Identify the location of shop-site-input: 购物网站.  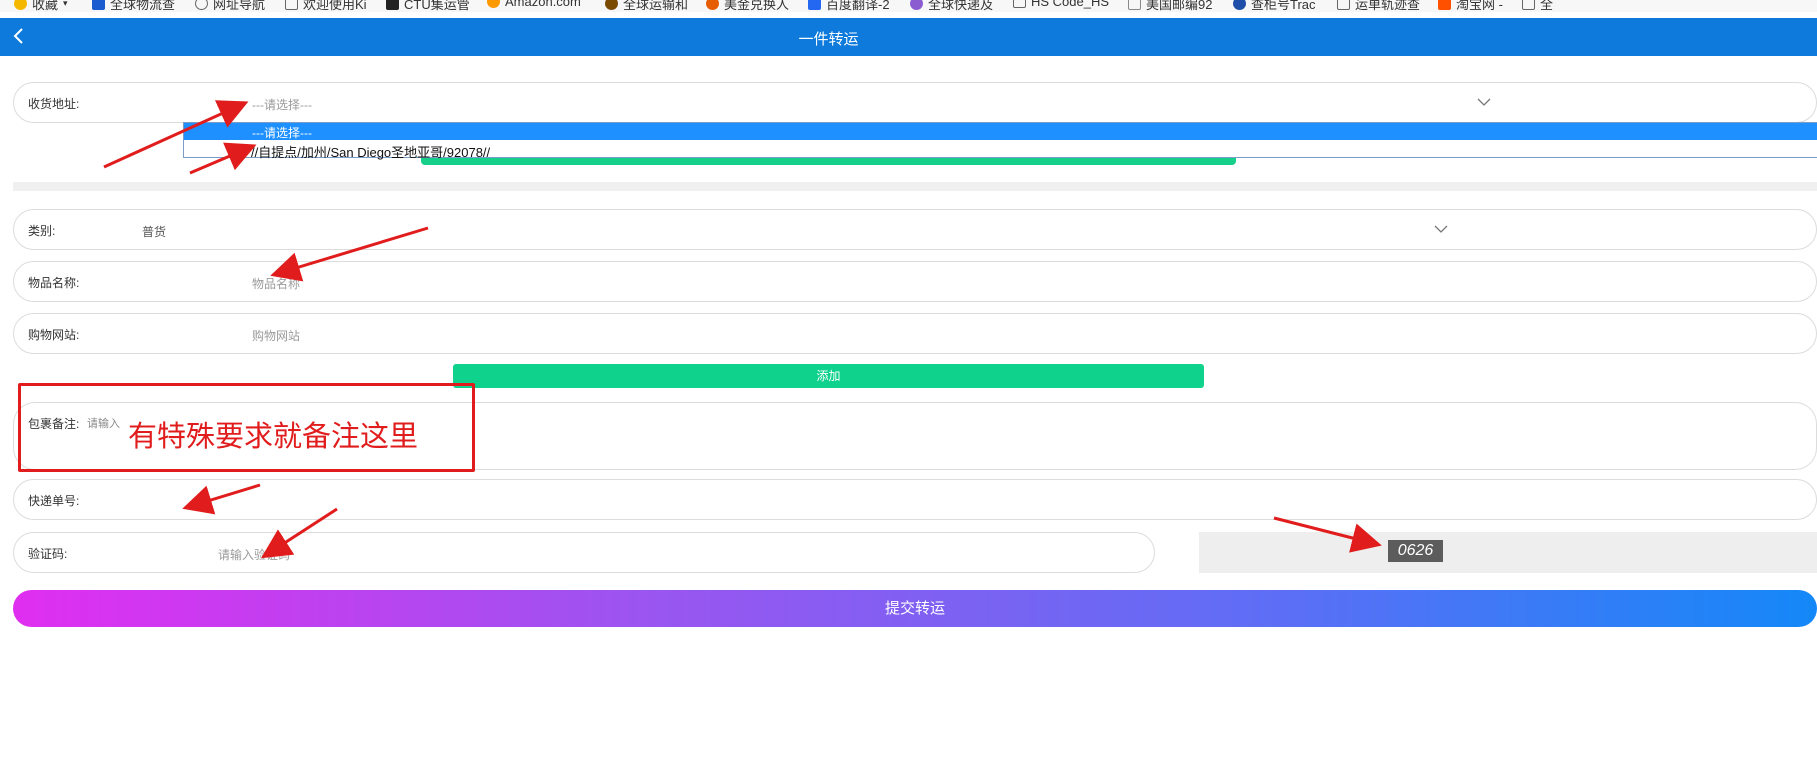
(276, 335).